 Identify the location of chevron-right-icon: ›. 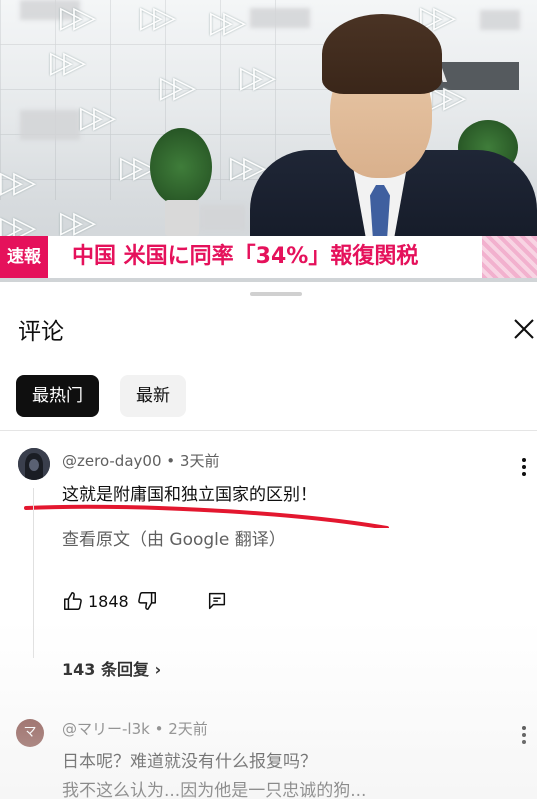
(158, 669).